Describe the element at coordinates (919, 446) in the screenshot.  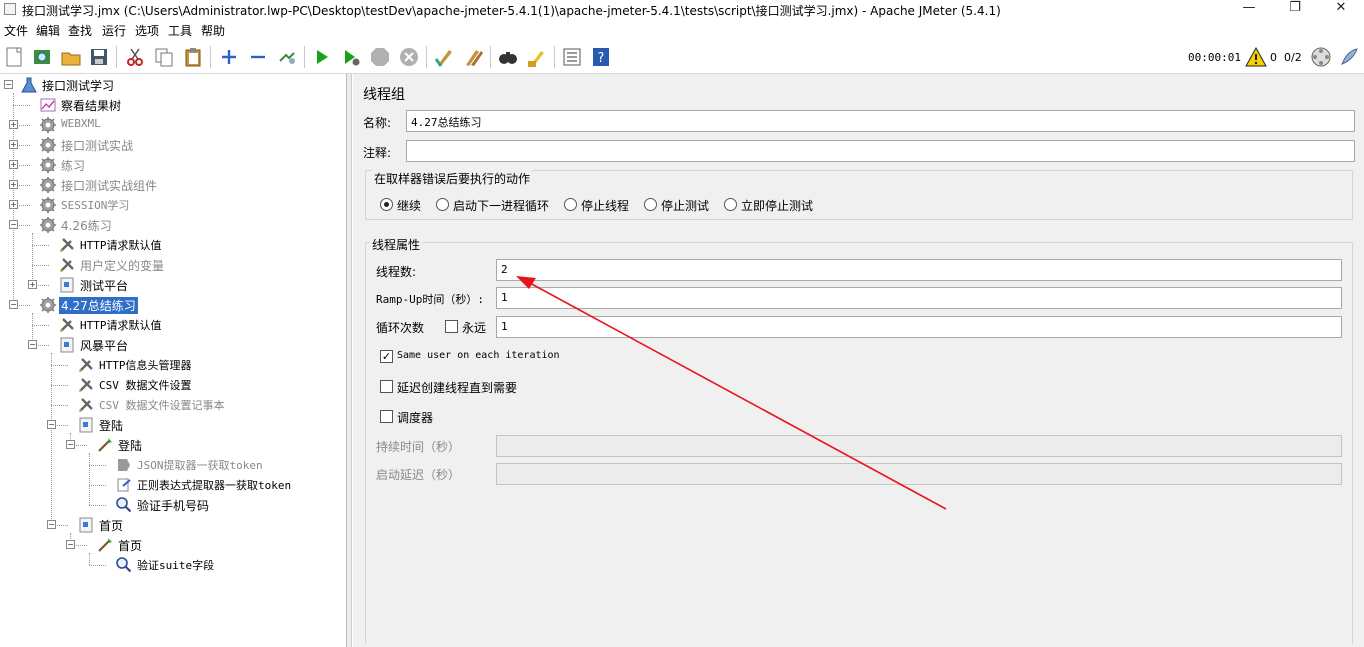
I see `duration-field` at that location.